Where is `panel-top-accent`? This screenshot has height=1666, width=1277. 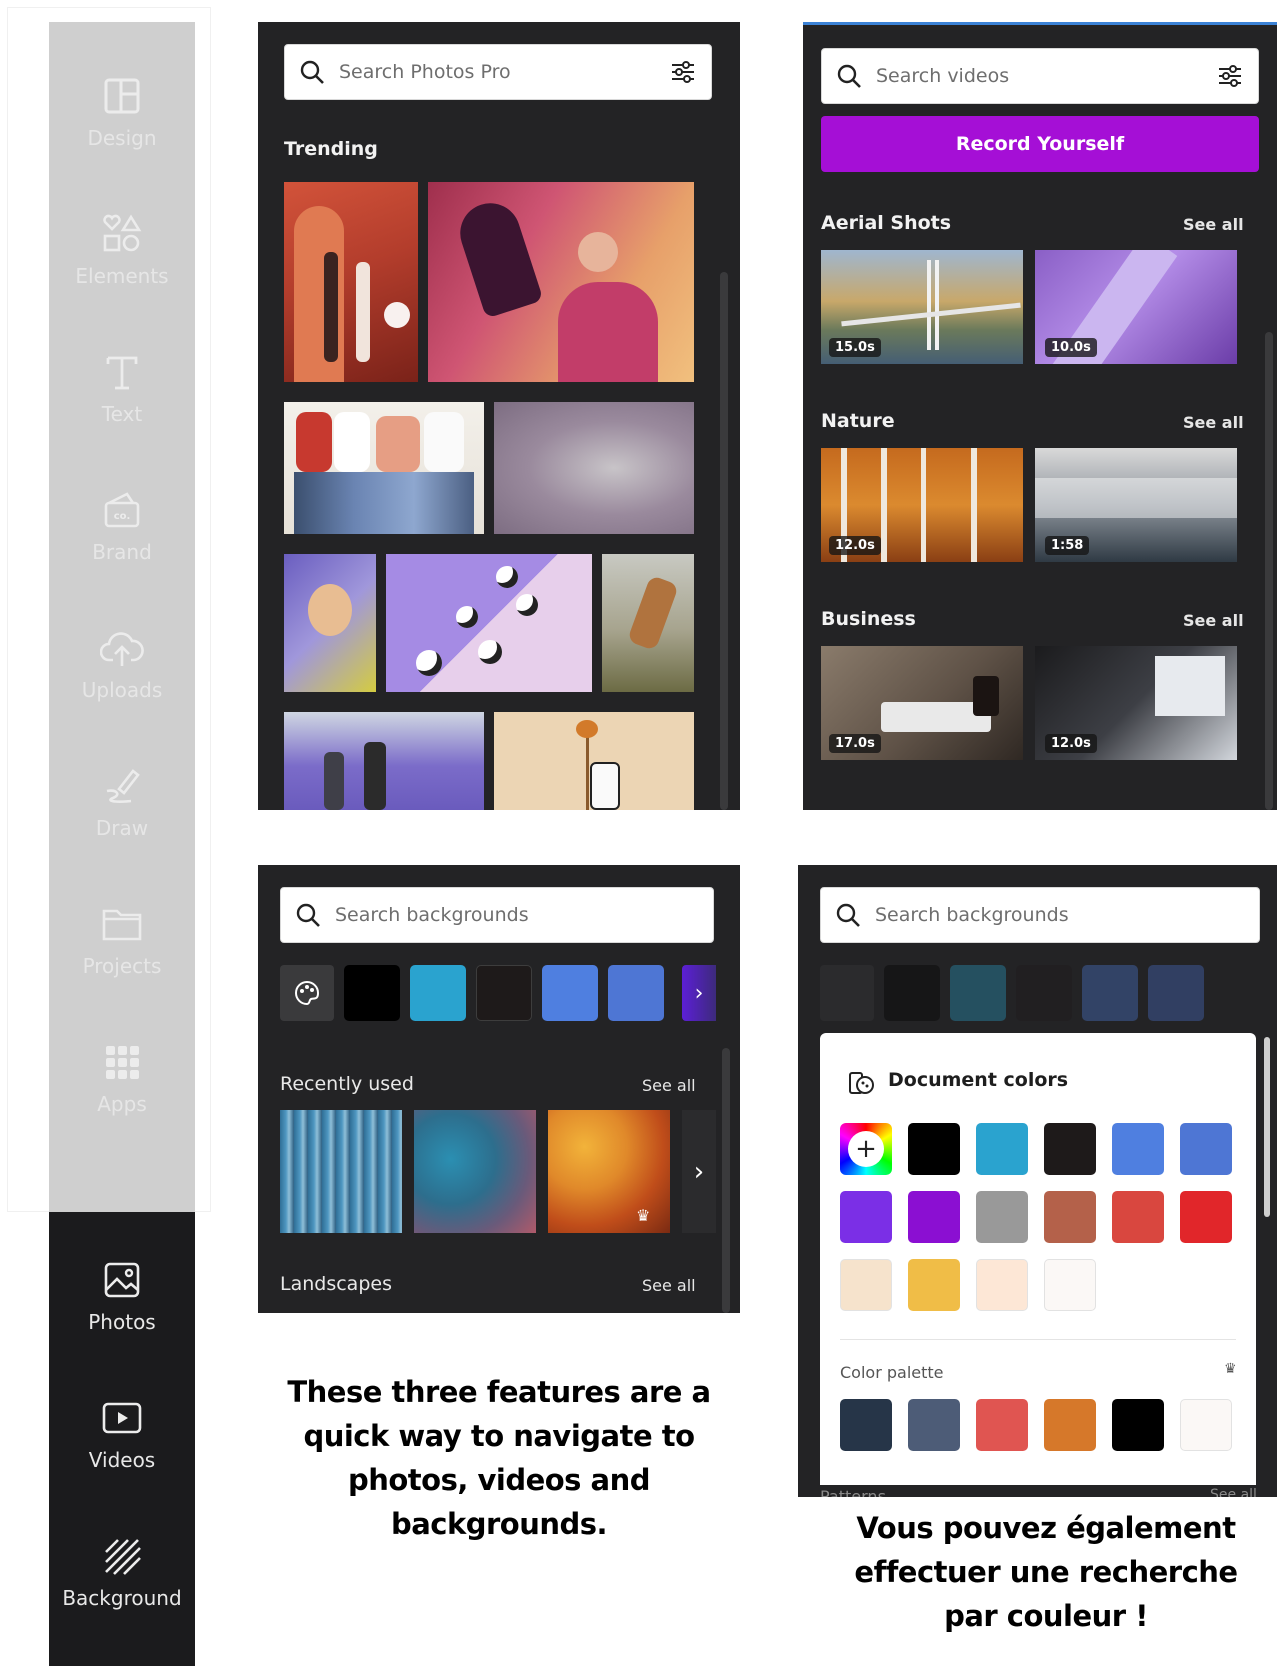
panel-top-accent is located at coordinates (1040, 23).